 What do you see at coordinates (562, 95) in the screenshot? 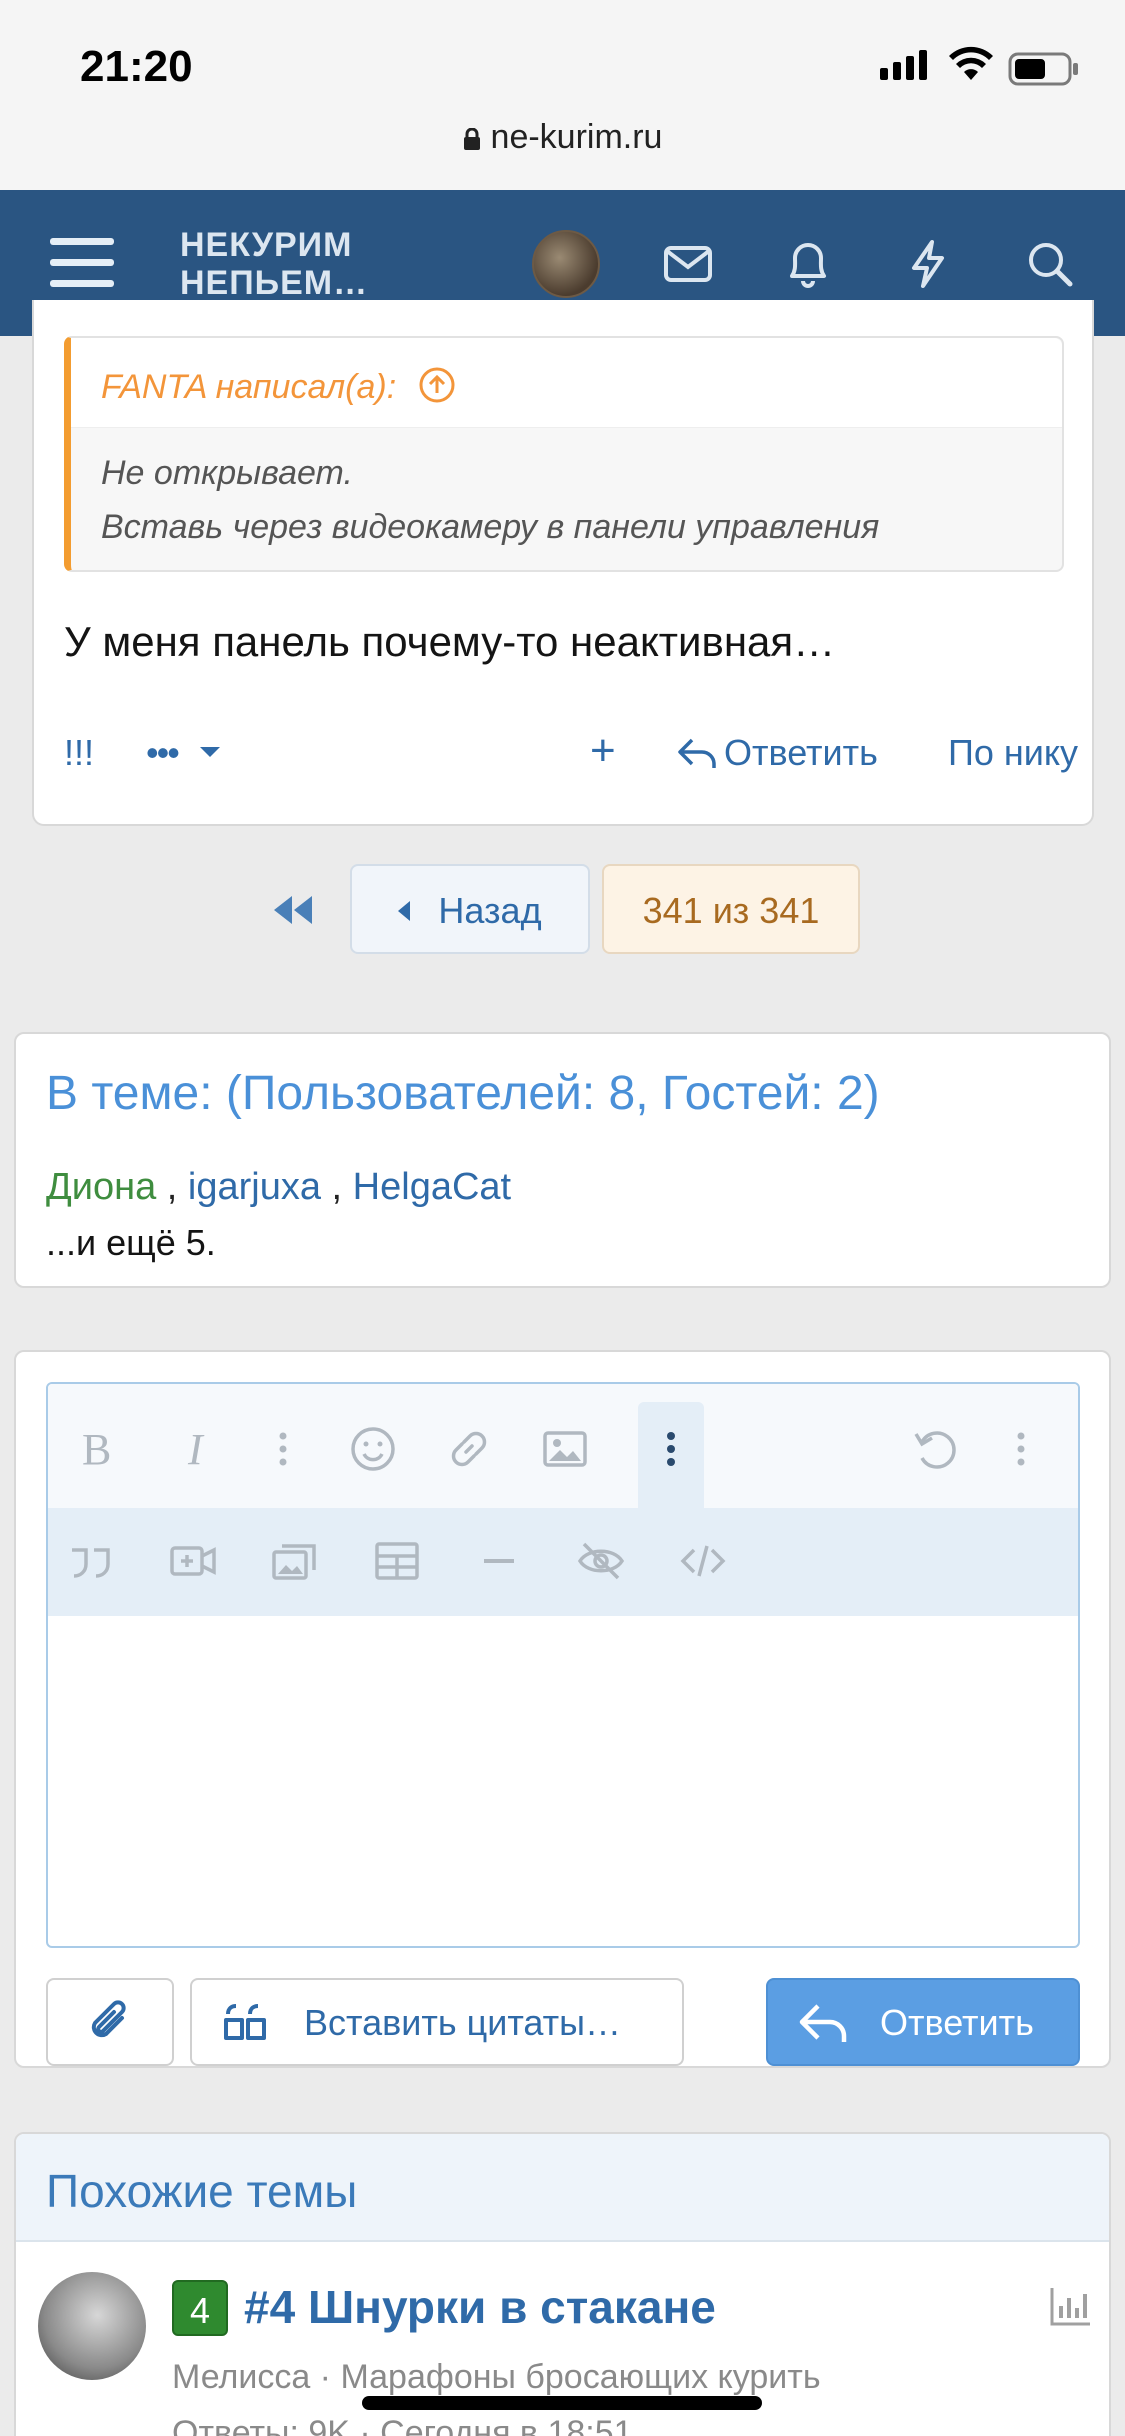
I see `status-bar: 21:20 ne-kurim.ru` at bounding box center [562, 95].